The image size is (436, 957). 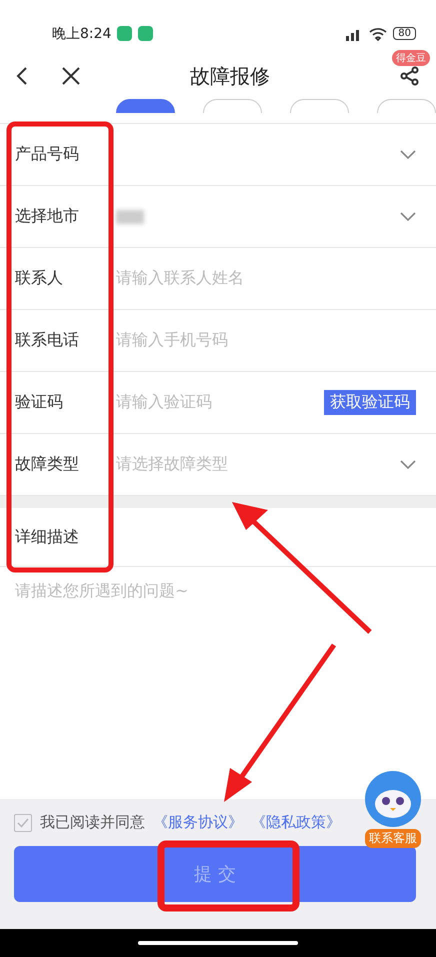 I want to click on check-icon, so click(x=23, y=823).